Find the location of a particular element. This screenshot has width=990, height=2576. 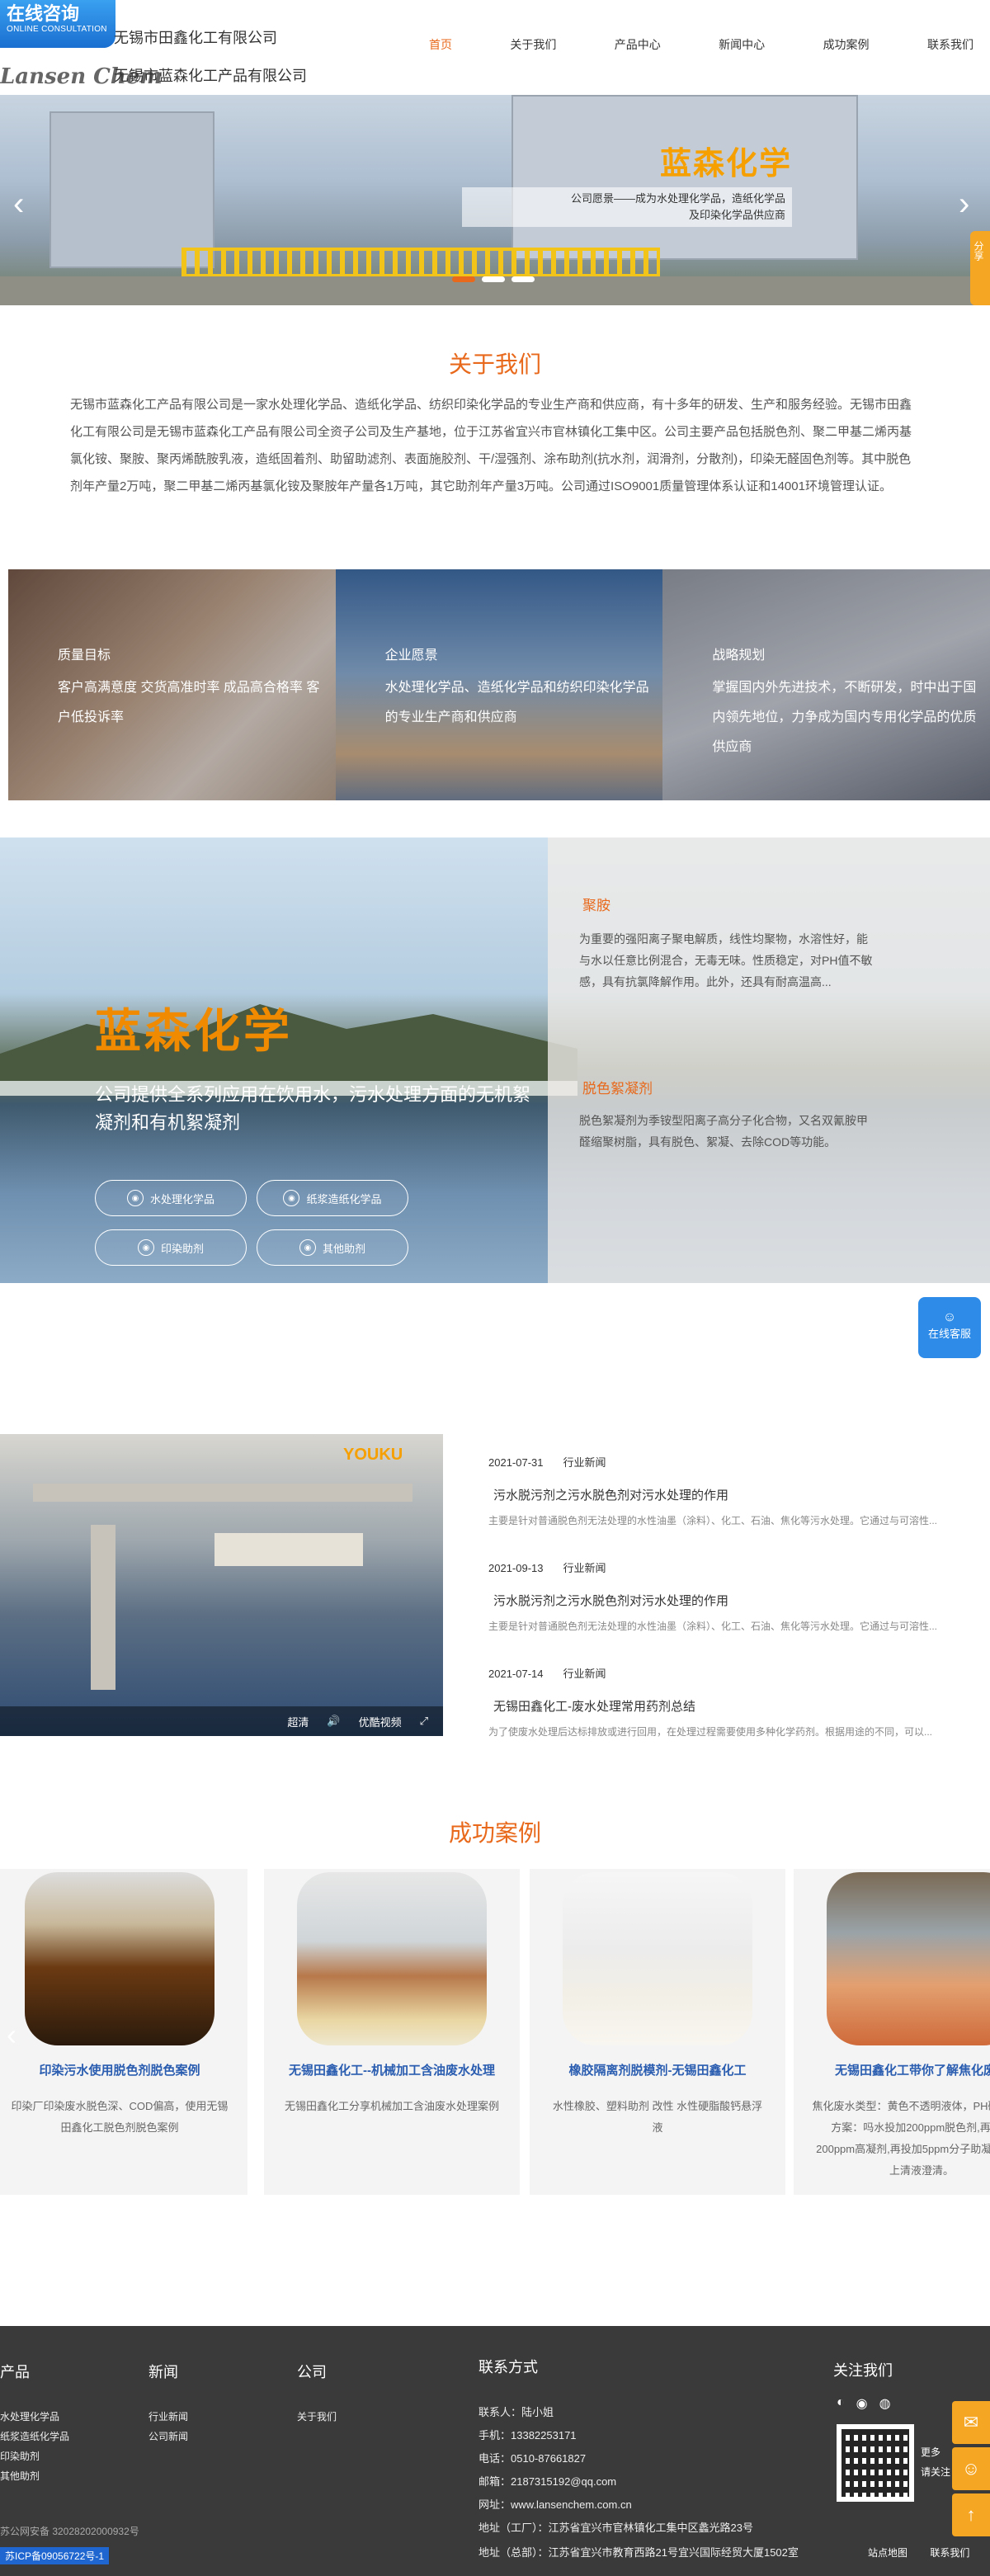

back-to-top-icon: ↑ is located at coordinates (971, 2514).